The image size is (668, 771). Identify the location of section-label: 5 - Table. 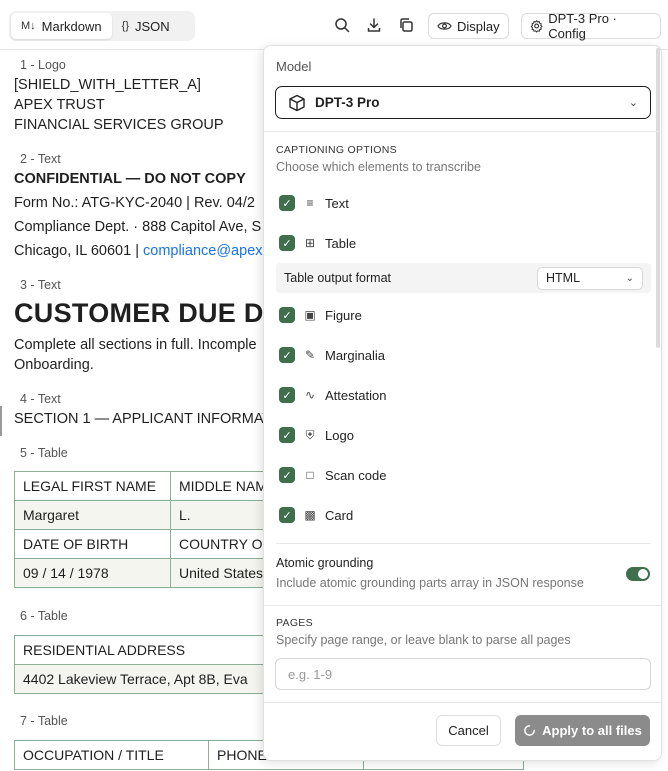
(44, 453).